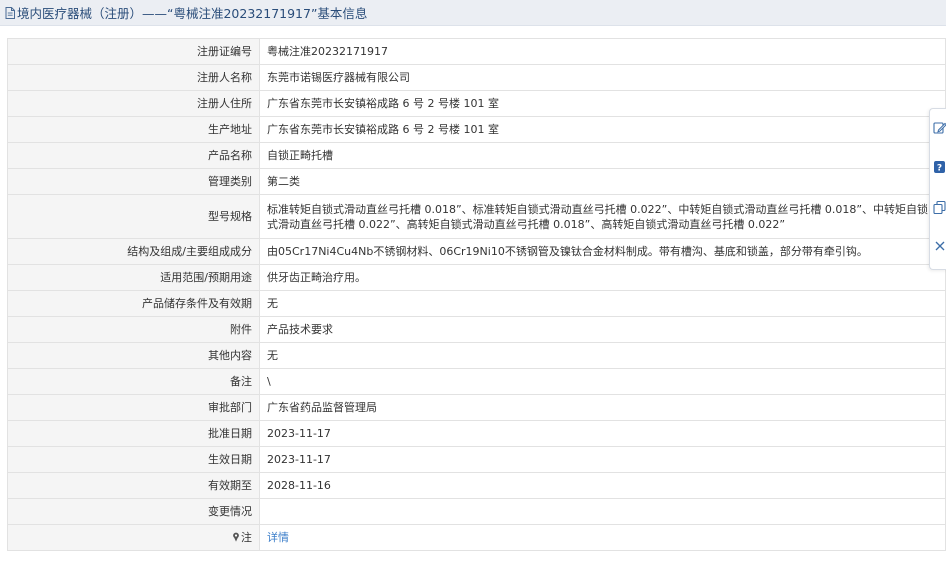  I want to click on table-row: 注册人住所 广东省东莞市长安镇裕成路 6 号 2 号楼 101 室, so click(476, 103).